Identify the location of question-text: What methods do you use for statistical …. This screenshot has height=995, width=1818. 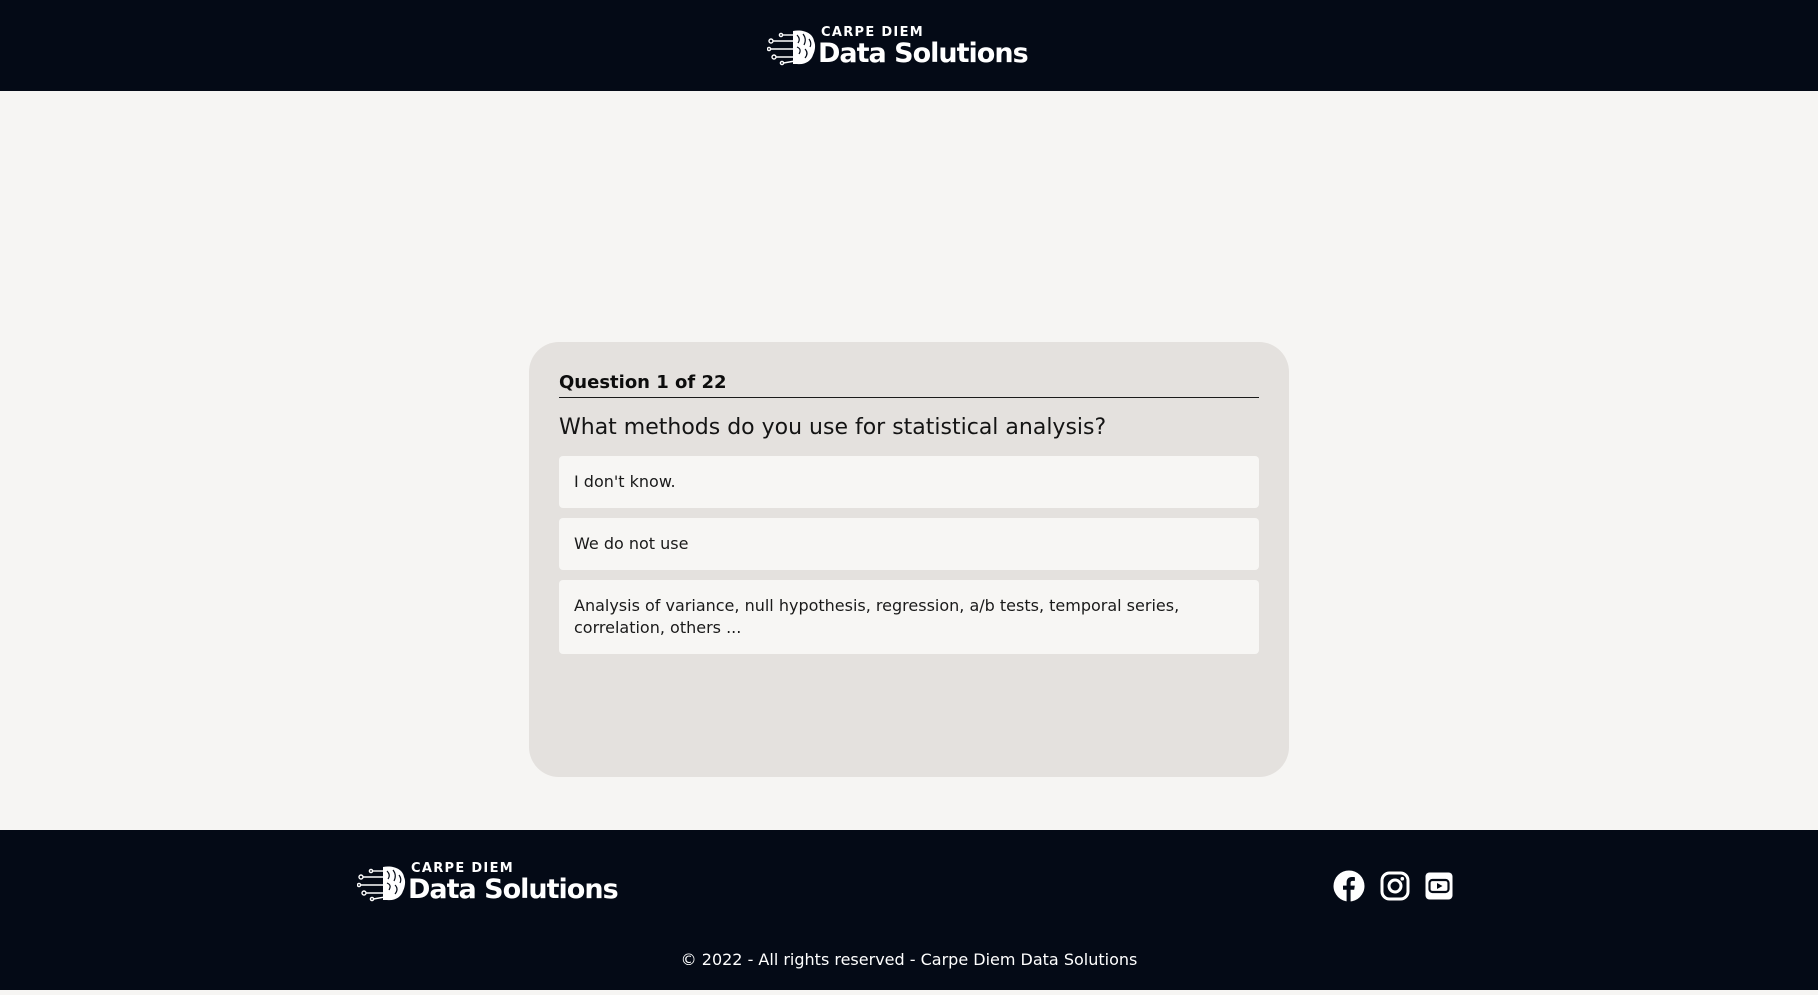
(833, 427).